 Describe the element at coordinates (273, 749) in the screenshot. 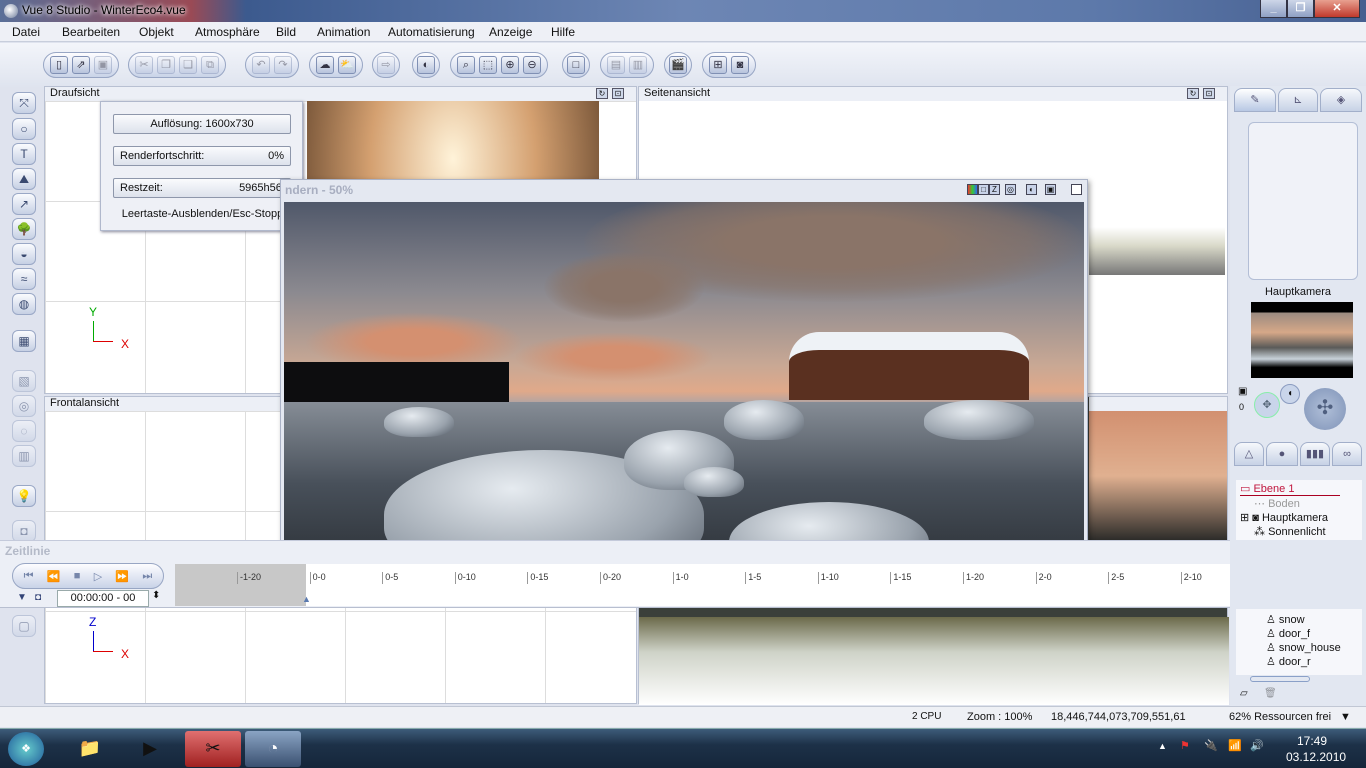

I see `vue-taskbar-icon: ◔` at that location.